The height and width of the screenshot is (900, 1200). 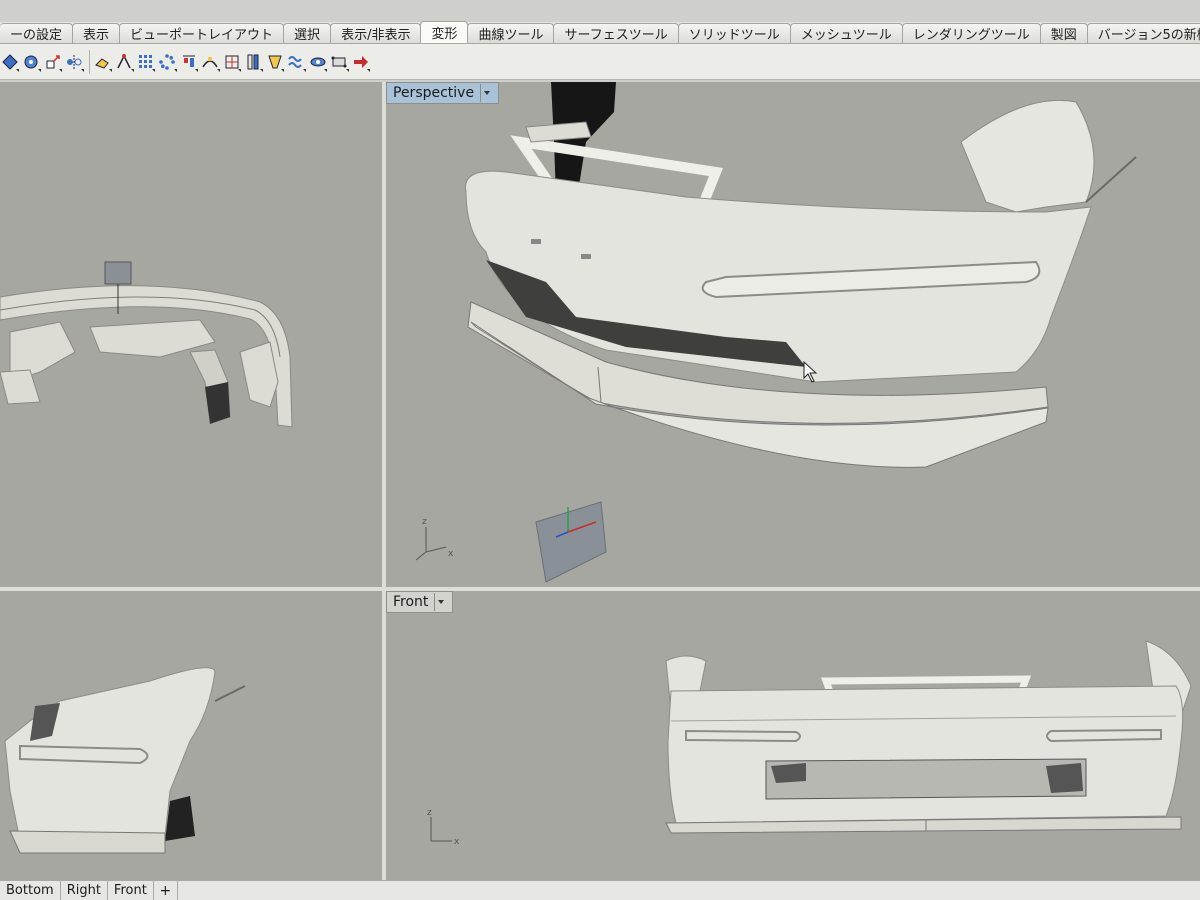 I want to click on cage-button, so click(x=231, y=62).